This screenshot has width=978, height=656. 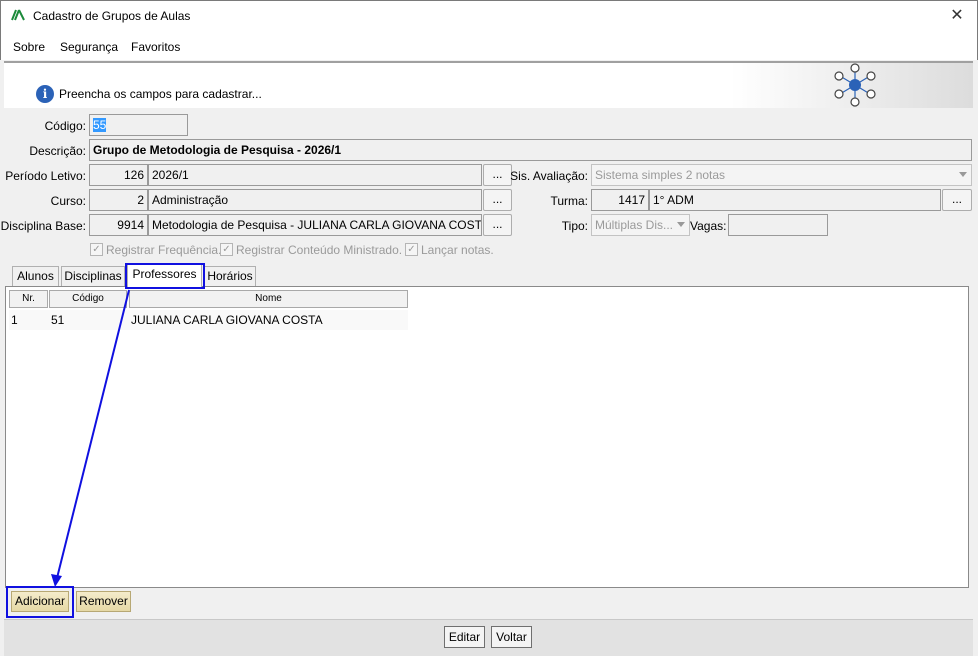 I want to click on annotation-arrow-icon, so click(x=90, y=438).